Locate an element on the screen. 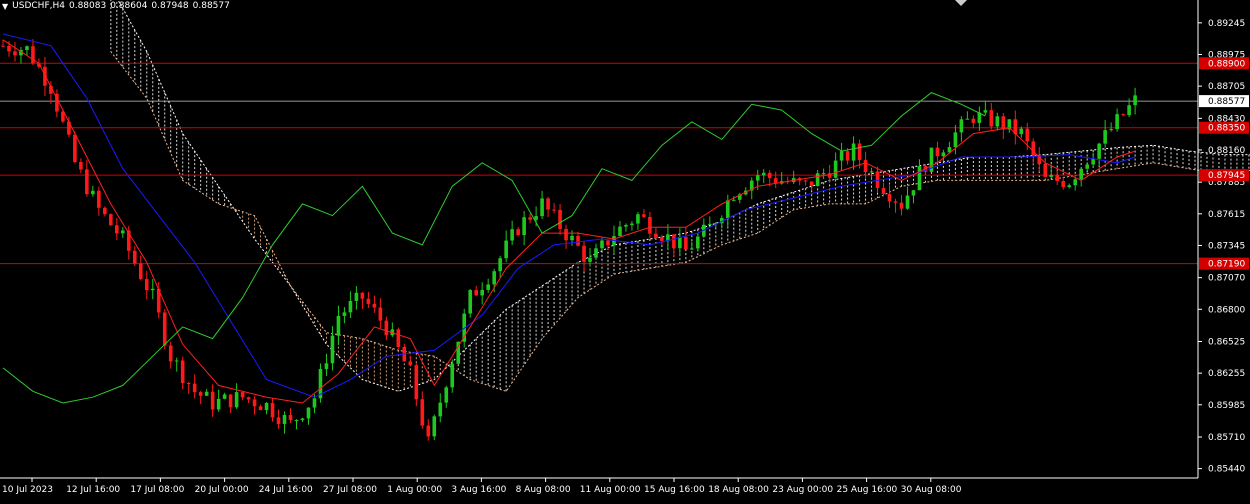 Image resolution: width=1250 pixels, height=504 pixels. time-tick-label: 27 Jul 08:00 is located at coordinates (350, 490).